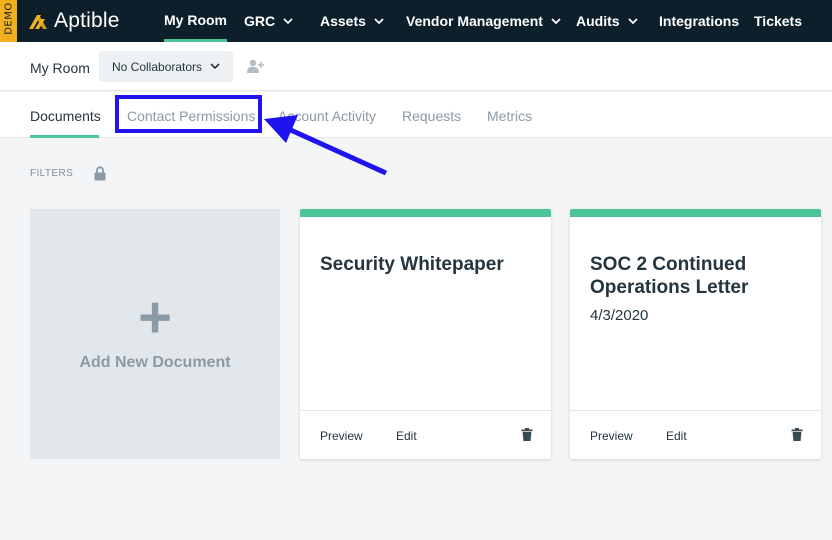 This screenshot has width=832, height=540. I want to click on nav-label: My Room, so click(195, 19).